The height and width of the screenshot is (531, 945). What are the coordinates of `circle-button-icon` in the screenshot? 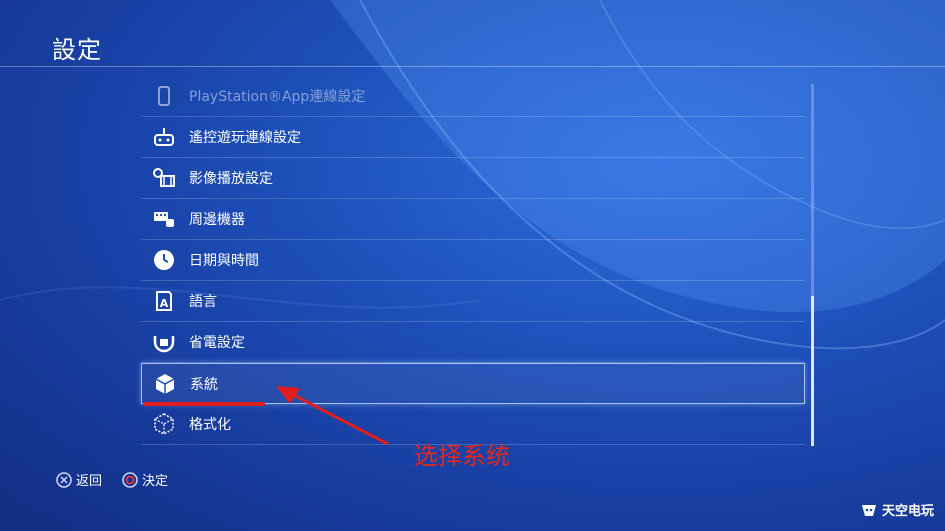 It's located at (130, 479).